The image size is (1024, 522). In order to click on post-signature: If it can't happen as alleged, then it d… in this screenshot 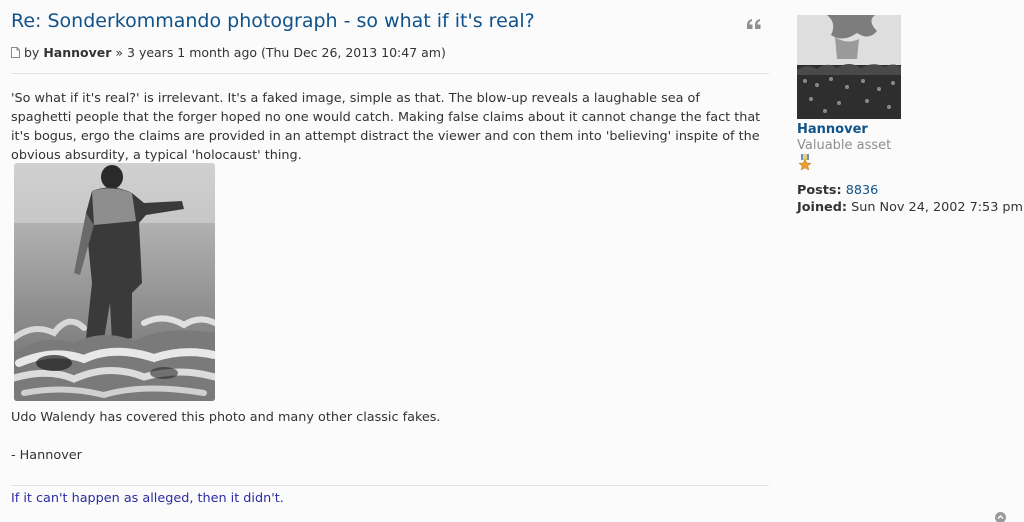, I will do `click(147, 498)`.